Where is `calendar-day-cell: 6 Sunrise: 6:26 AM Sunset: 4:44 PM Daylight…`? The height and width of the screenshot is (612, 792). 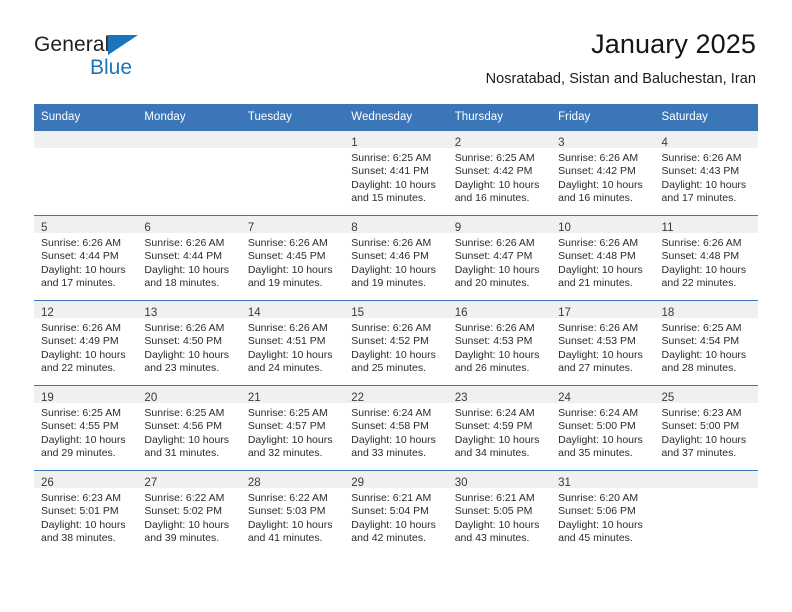 calendar-day-cell: 6 Sunrise: 6:26 AM Sunset: 4:44 PM Daylight… is located at coordinates (189, 258).